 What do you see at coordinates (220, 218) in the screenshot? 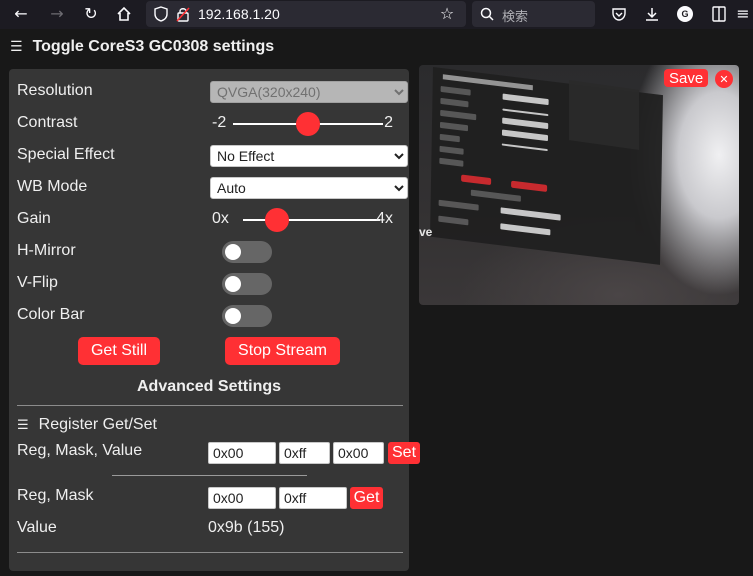
I see `gain-min-label: 0x` at bounding box center [220, 218].